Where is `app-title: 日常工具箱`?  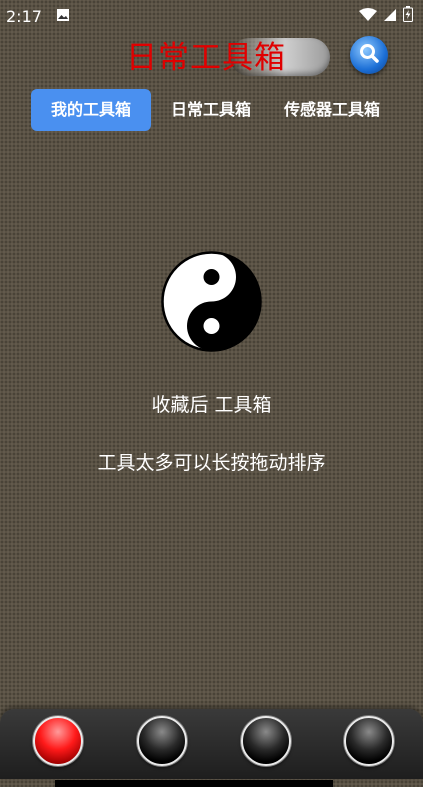 app-title: 日常工具箱 is located at coordinates (206, 58).